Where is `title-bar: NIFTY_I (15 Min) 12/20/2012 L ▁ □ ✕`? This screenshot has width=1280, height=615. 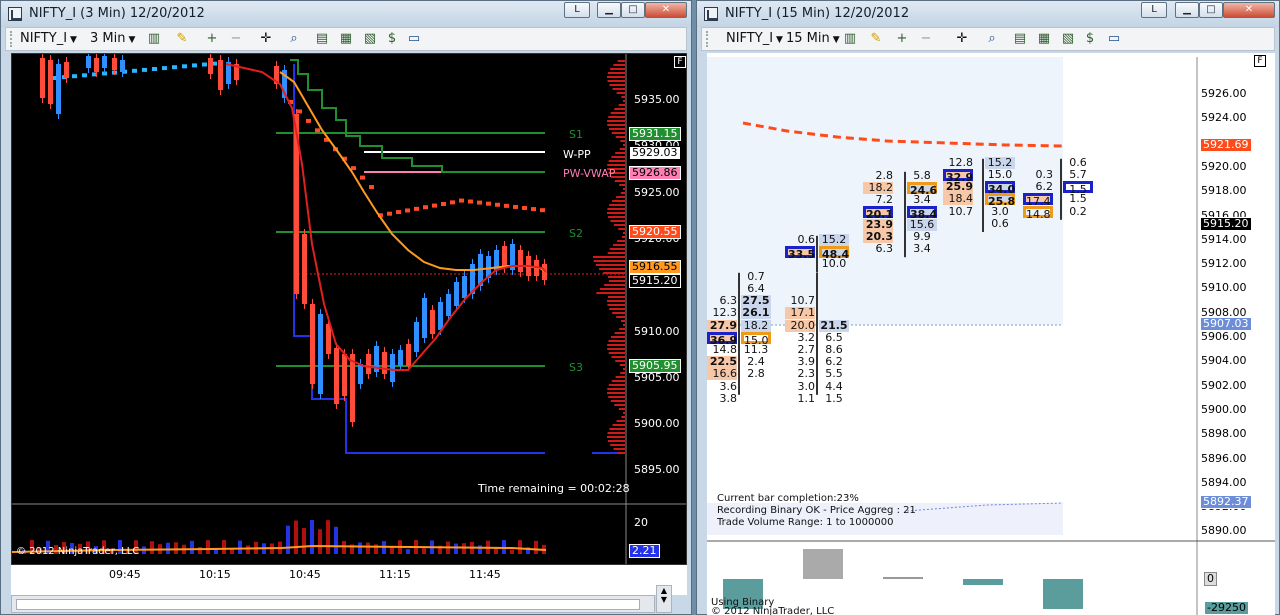 title-bar: NIFTY_I (15 Min) 12/20/2012 L ▁ □ ✕ is located at coordinates (988, 14).